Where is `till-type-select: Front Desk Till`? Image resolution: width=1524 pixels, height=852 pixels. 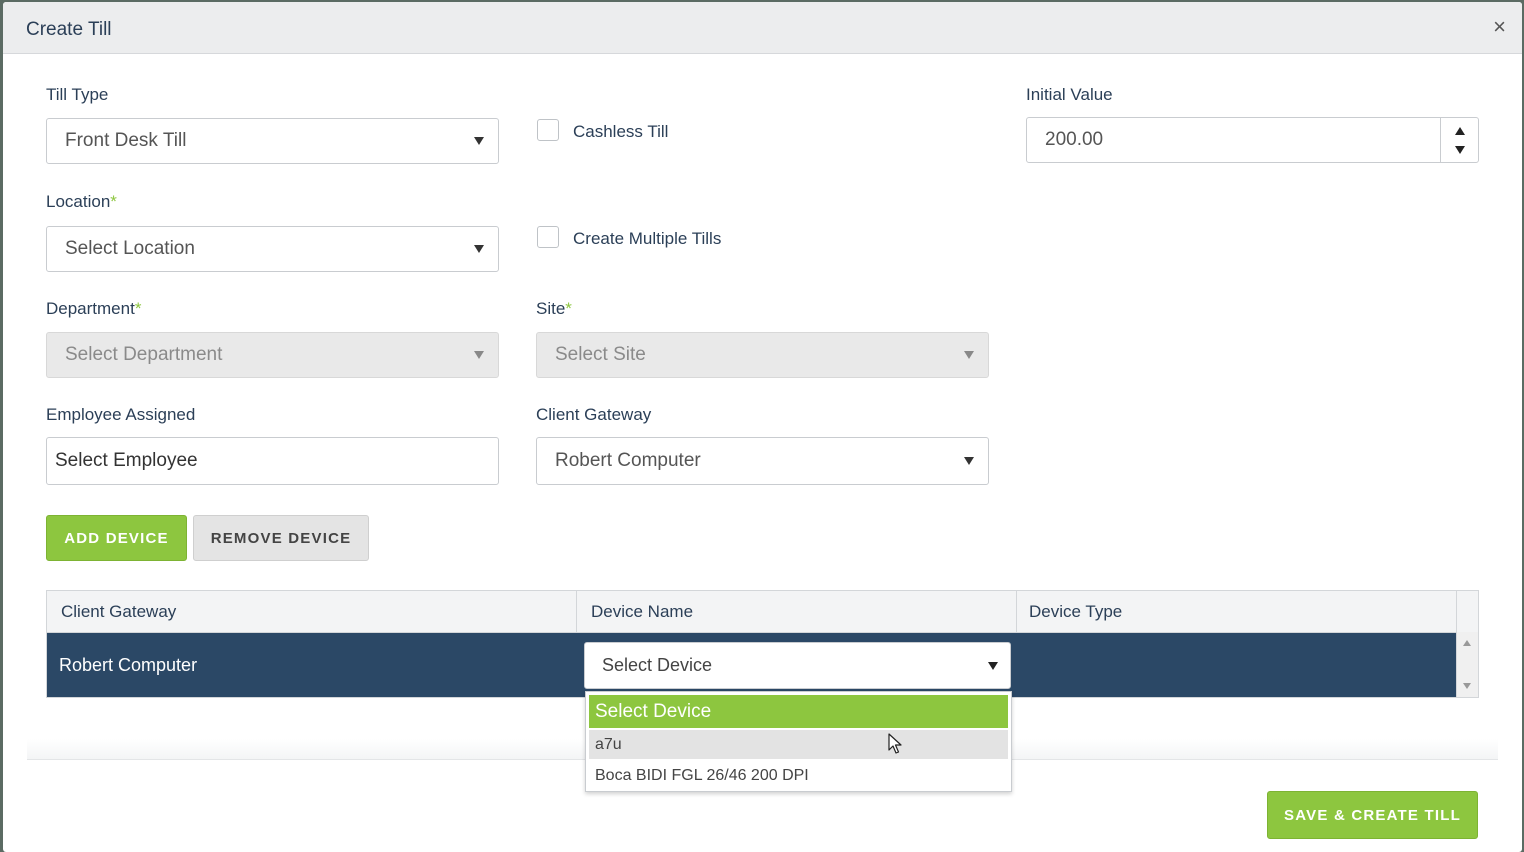
till-type-select: Front Desk Till is located at coordinates (272, 141).